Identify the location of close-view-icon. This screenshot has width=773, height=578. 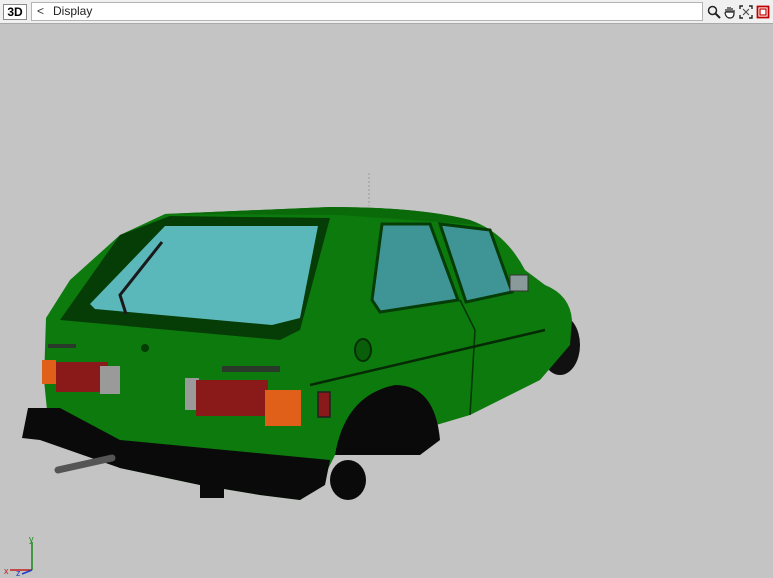
(763, 11).